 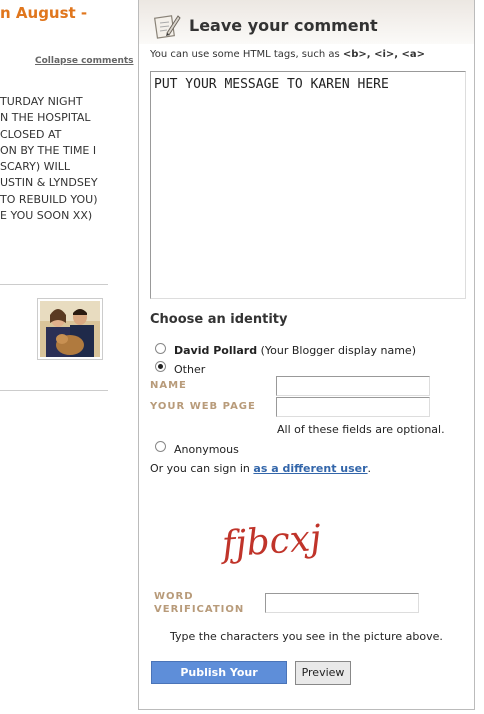 What do you see at coordinates (384, 54) in the screenshot?
I see `html-hint-tags: <b>, <i>, <a>` at bounding box center [384, 54].